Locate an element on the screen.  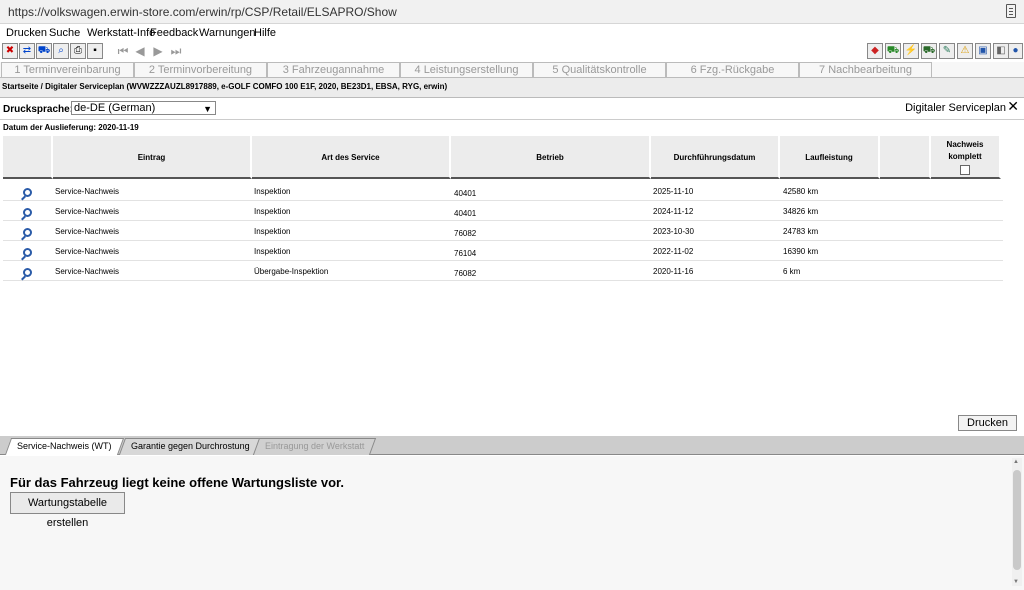
scrollbar-thumb is located at coordinates (1017, 520).